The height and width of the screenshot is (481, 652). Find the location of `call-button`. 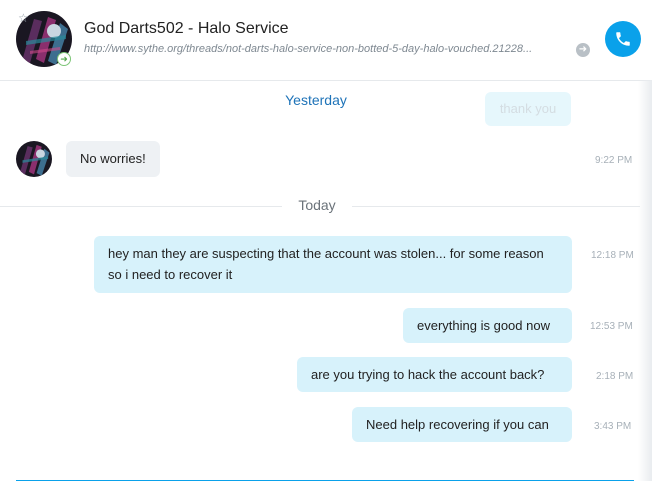

call-button is located at coordinates (623, 39).